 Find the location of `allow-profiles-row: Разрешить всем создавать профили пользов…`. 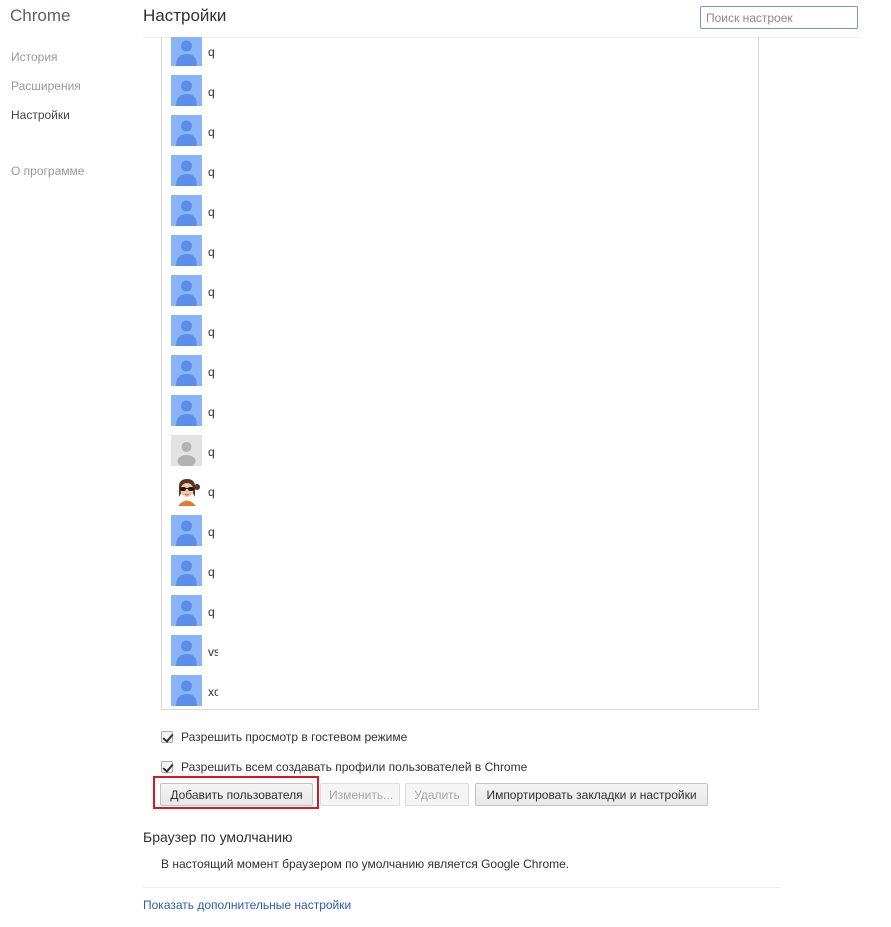

allow-profiles-row: Разрешить всем создавать профили пользов… is located at coordinates (344, 767).